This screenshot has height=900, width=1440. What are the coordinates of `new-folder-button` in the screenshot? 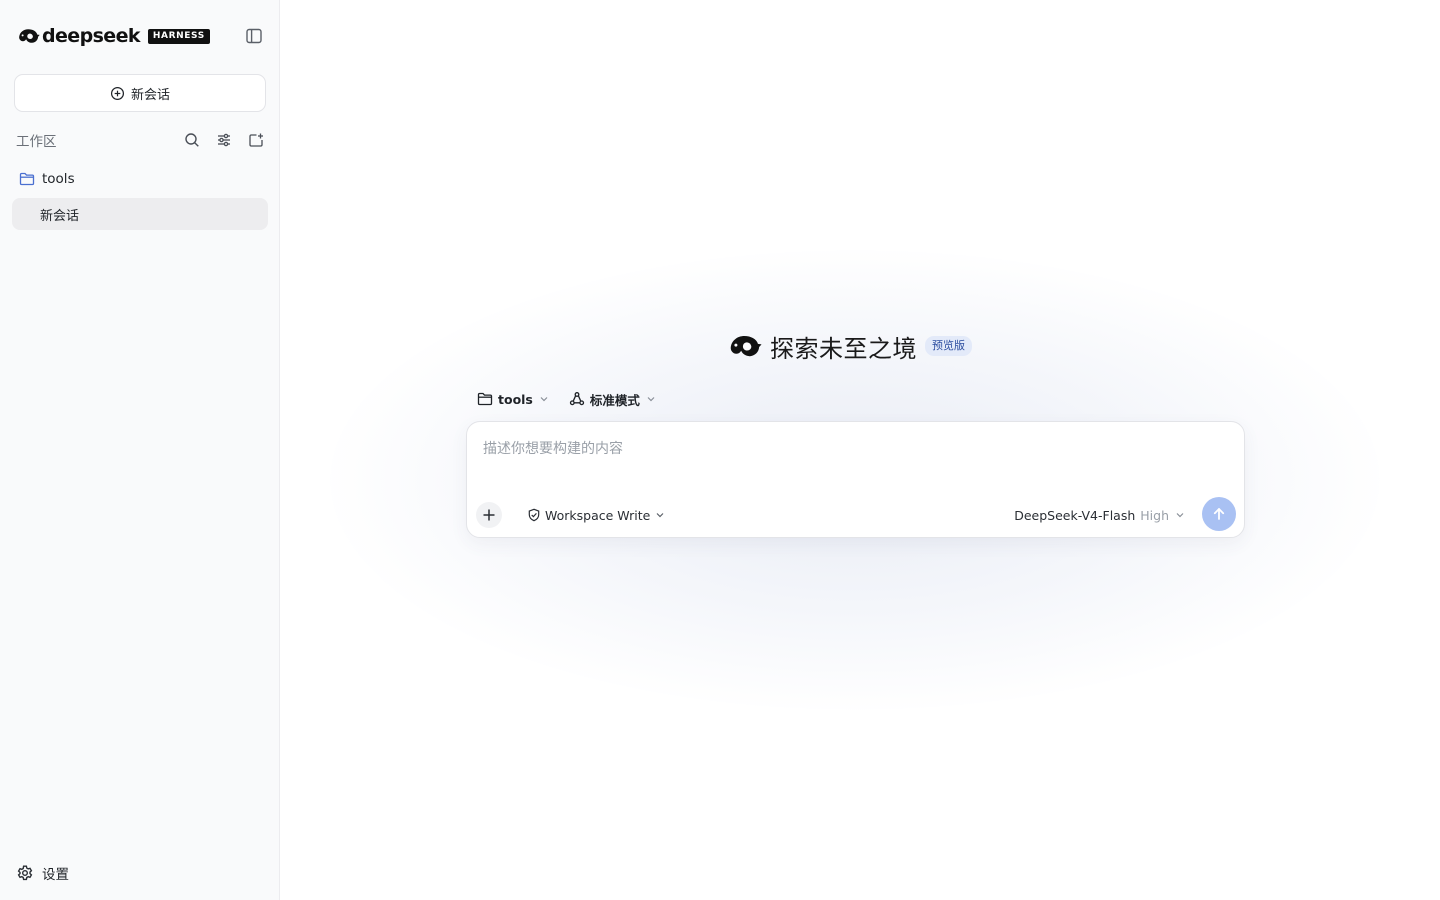 It's located at (256, 140).